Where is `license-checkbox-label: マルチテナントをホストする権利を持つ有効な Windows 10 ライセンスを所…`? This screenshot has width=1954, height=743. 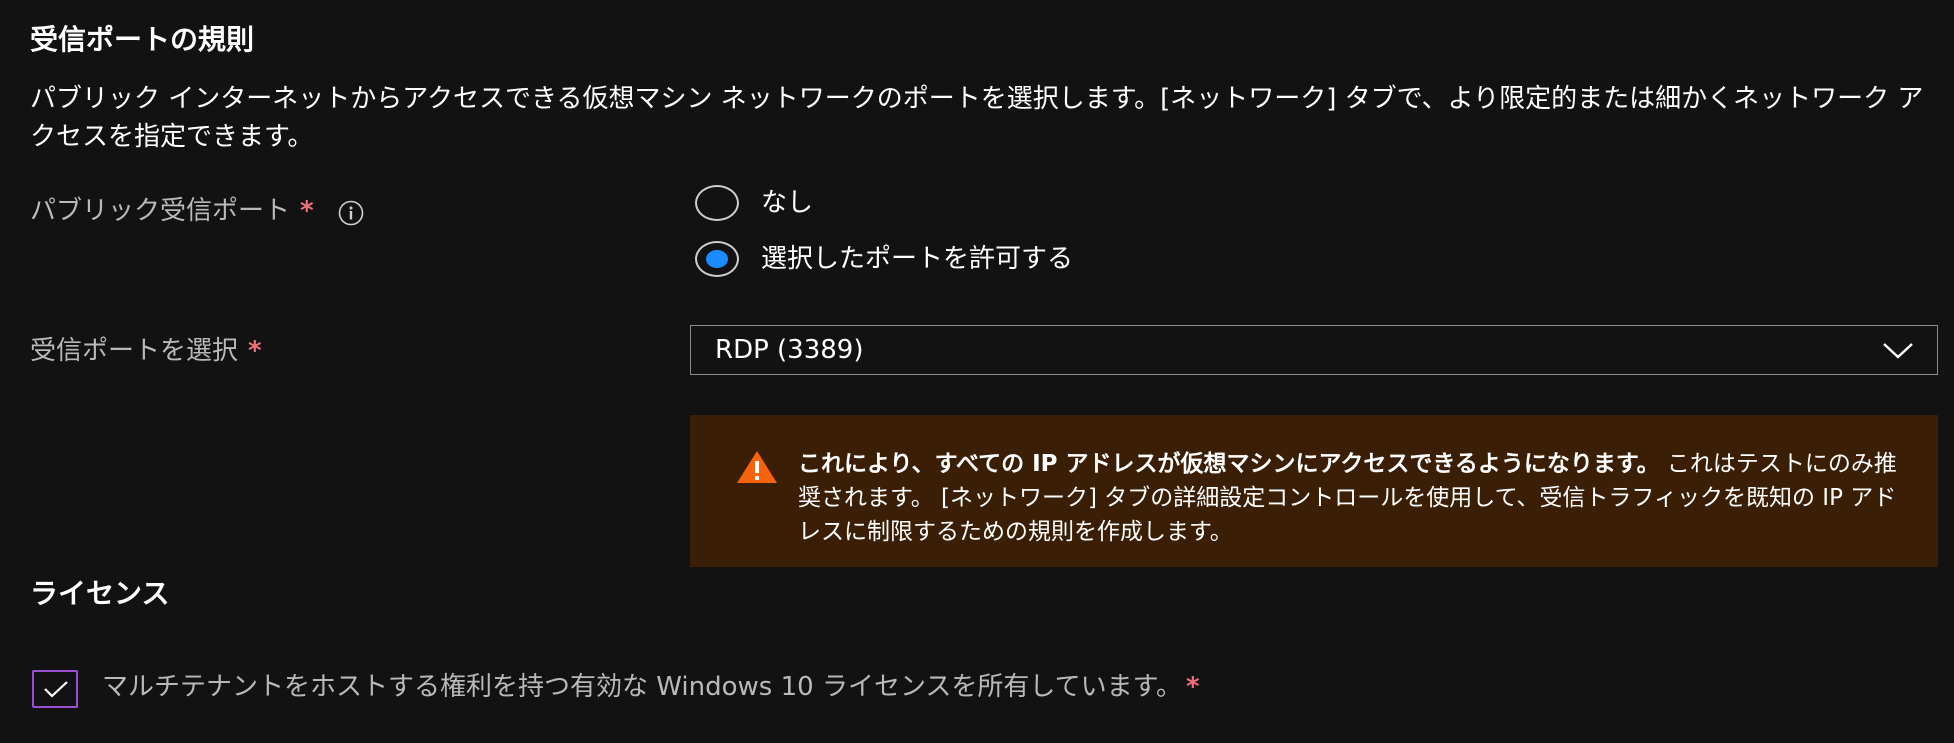
license-checkbox-label: マルチテナントをホストする権利を持つ有効な Windows 10 ライセンスを所… is located at coordinates (672, 687).